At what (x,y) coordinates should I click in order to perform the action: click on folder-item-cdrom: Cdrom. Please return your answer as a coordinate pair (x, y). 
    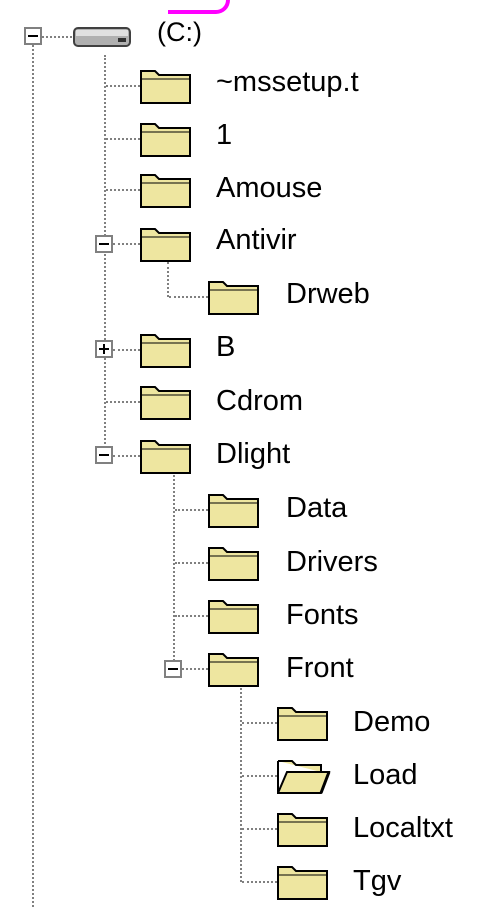
    Looking at the image, I should click on (259, 401).